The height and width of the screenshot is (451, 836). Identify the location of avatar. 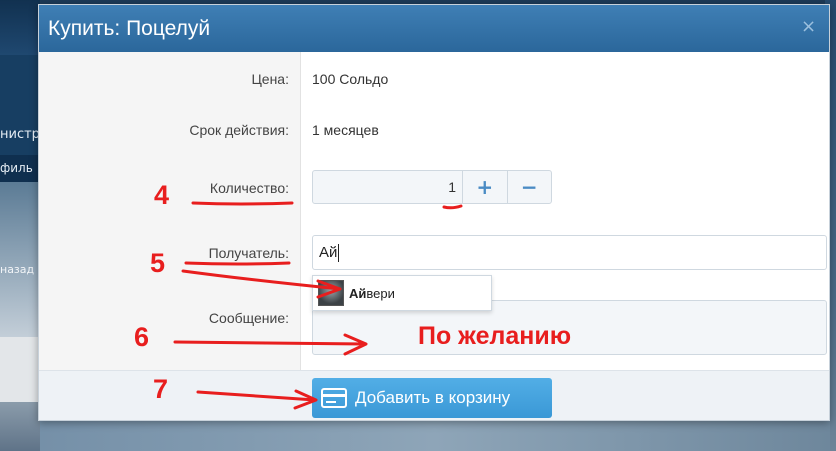
(331, 293).